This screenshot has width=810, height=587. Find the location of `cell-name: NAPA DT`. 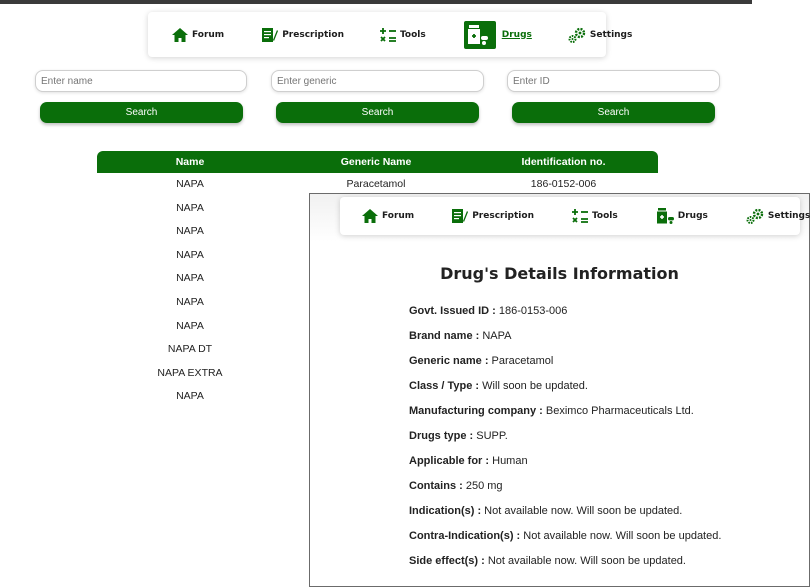

cell-name: NAPA DT is located at coordinates (190, 349).